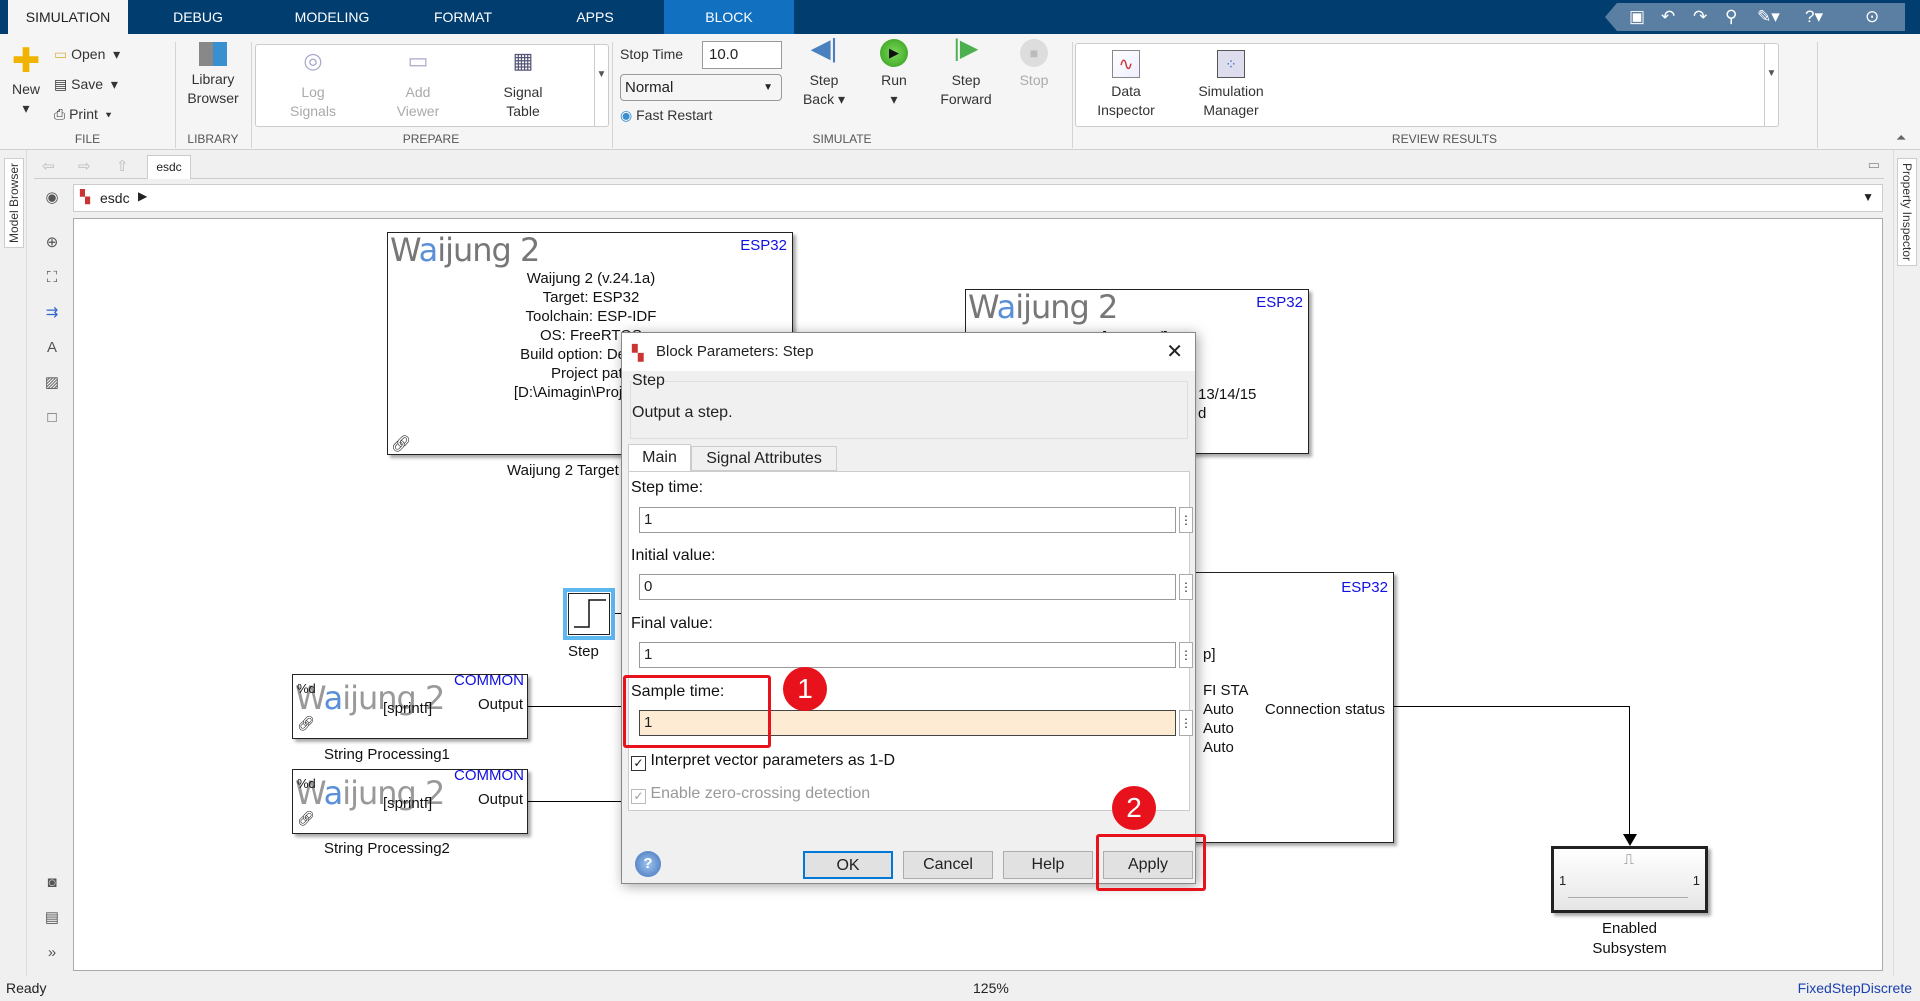 The height and width of the screenshot is (1001, 1920). What do you see at coordinates (523, 85) in the screenshot?
I see `signal-table-button: ▦ Signal Table` at bounding box center [523, 85].